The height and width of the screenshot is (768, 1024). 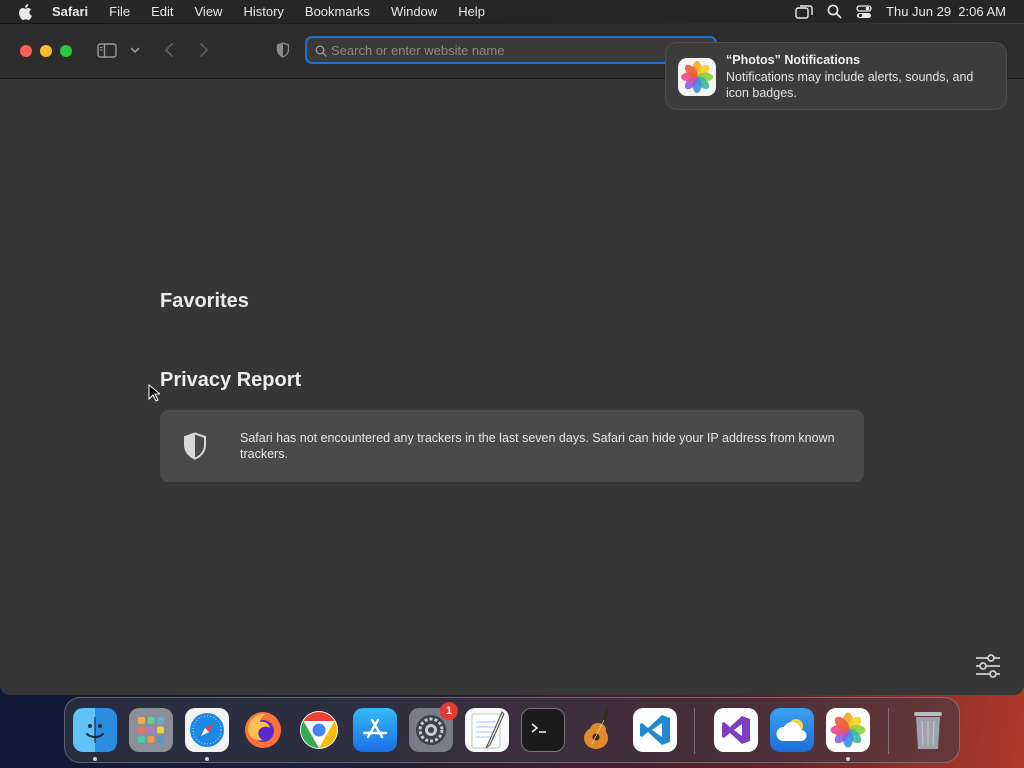 I want to click on dock-textedit-icon, so click(x=487, y=730).